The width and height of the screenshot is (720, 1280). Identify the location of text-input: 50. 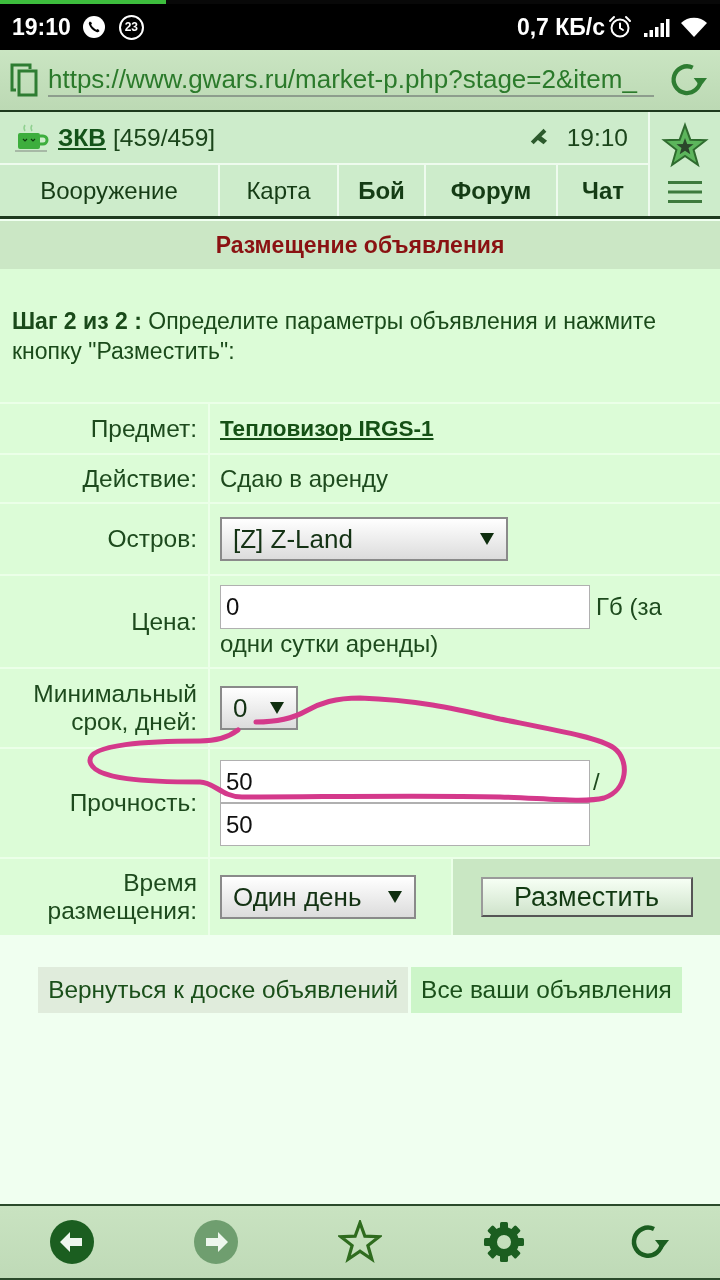
(405, 824).